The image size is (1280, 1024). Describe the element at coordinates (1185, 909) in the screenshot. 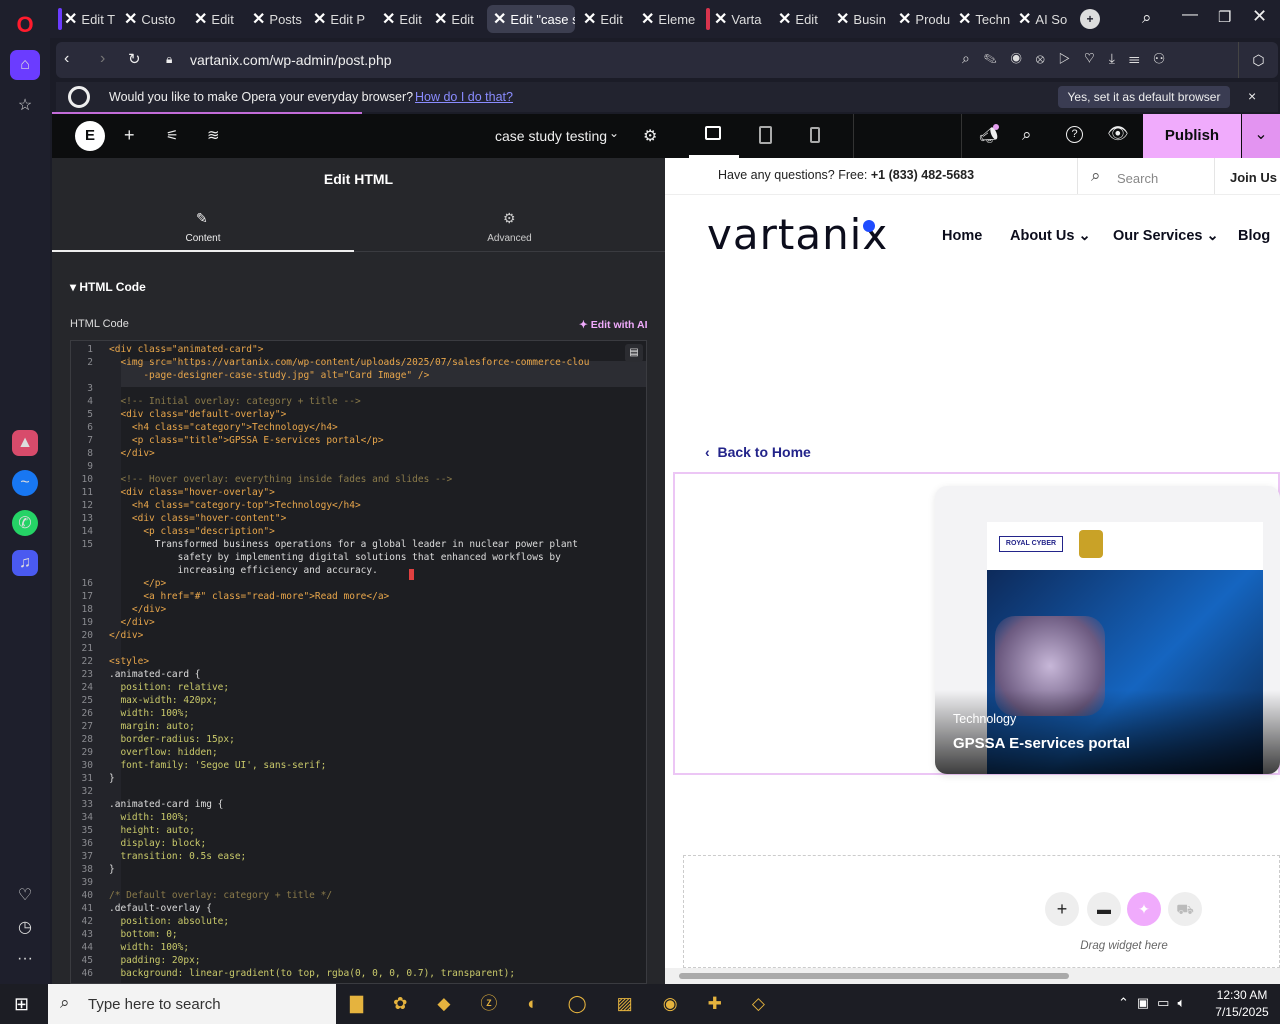

I see `kit-icon: ⛟` at that location.